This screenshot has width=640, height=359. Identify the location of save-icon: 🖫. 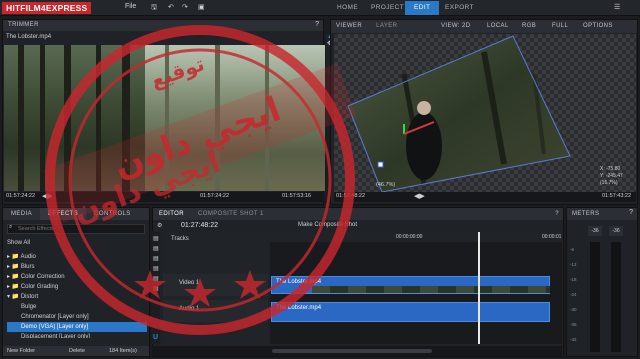
(154, 8).